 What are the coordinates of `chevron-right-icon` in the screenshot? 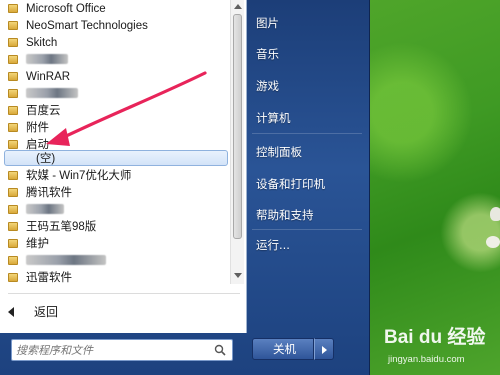 It's located at (324, 350).